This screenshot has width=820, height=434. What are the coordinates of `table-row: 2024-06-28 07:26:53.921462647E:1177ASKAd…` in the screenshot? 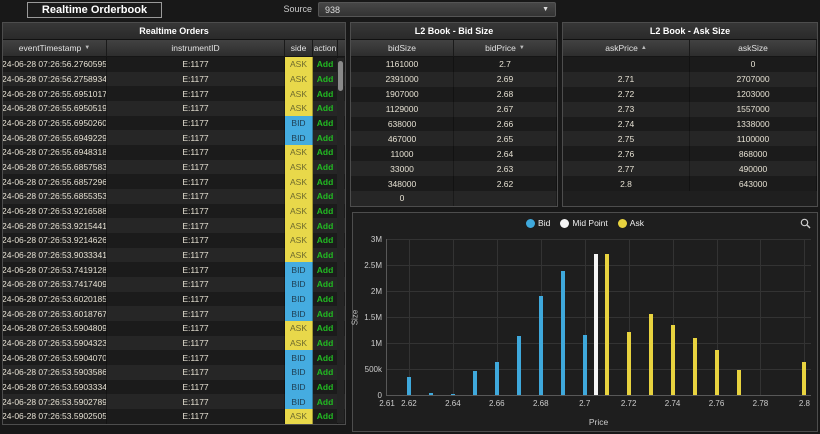 It's located at (174, 240).